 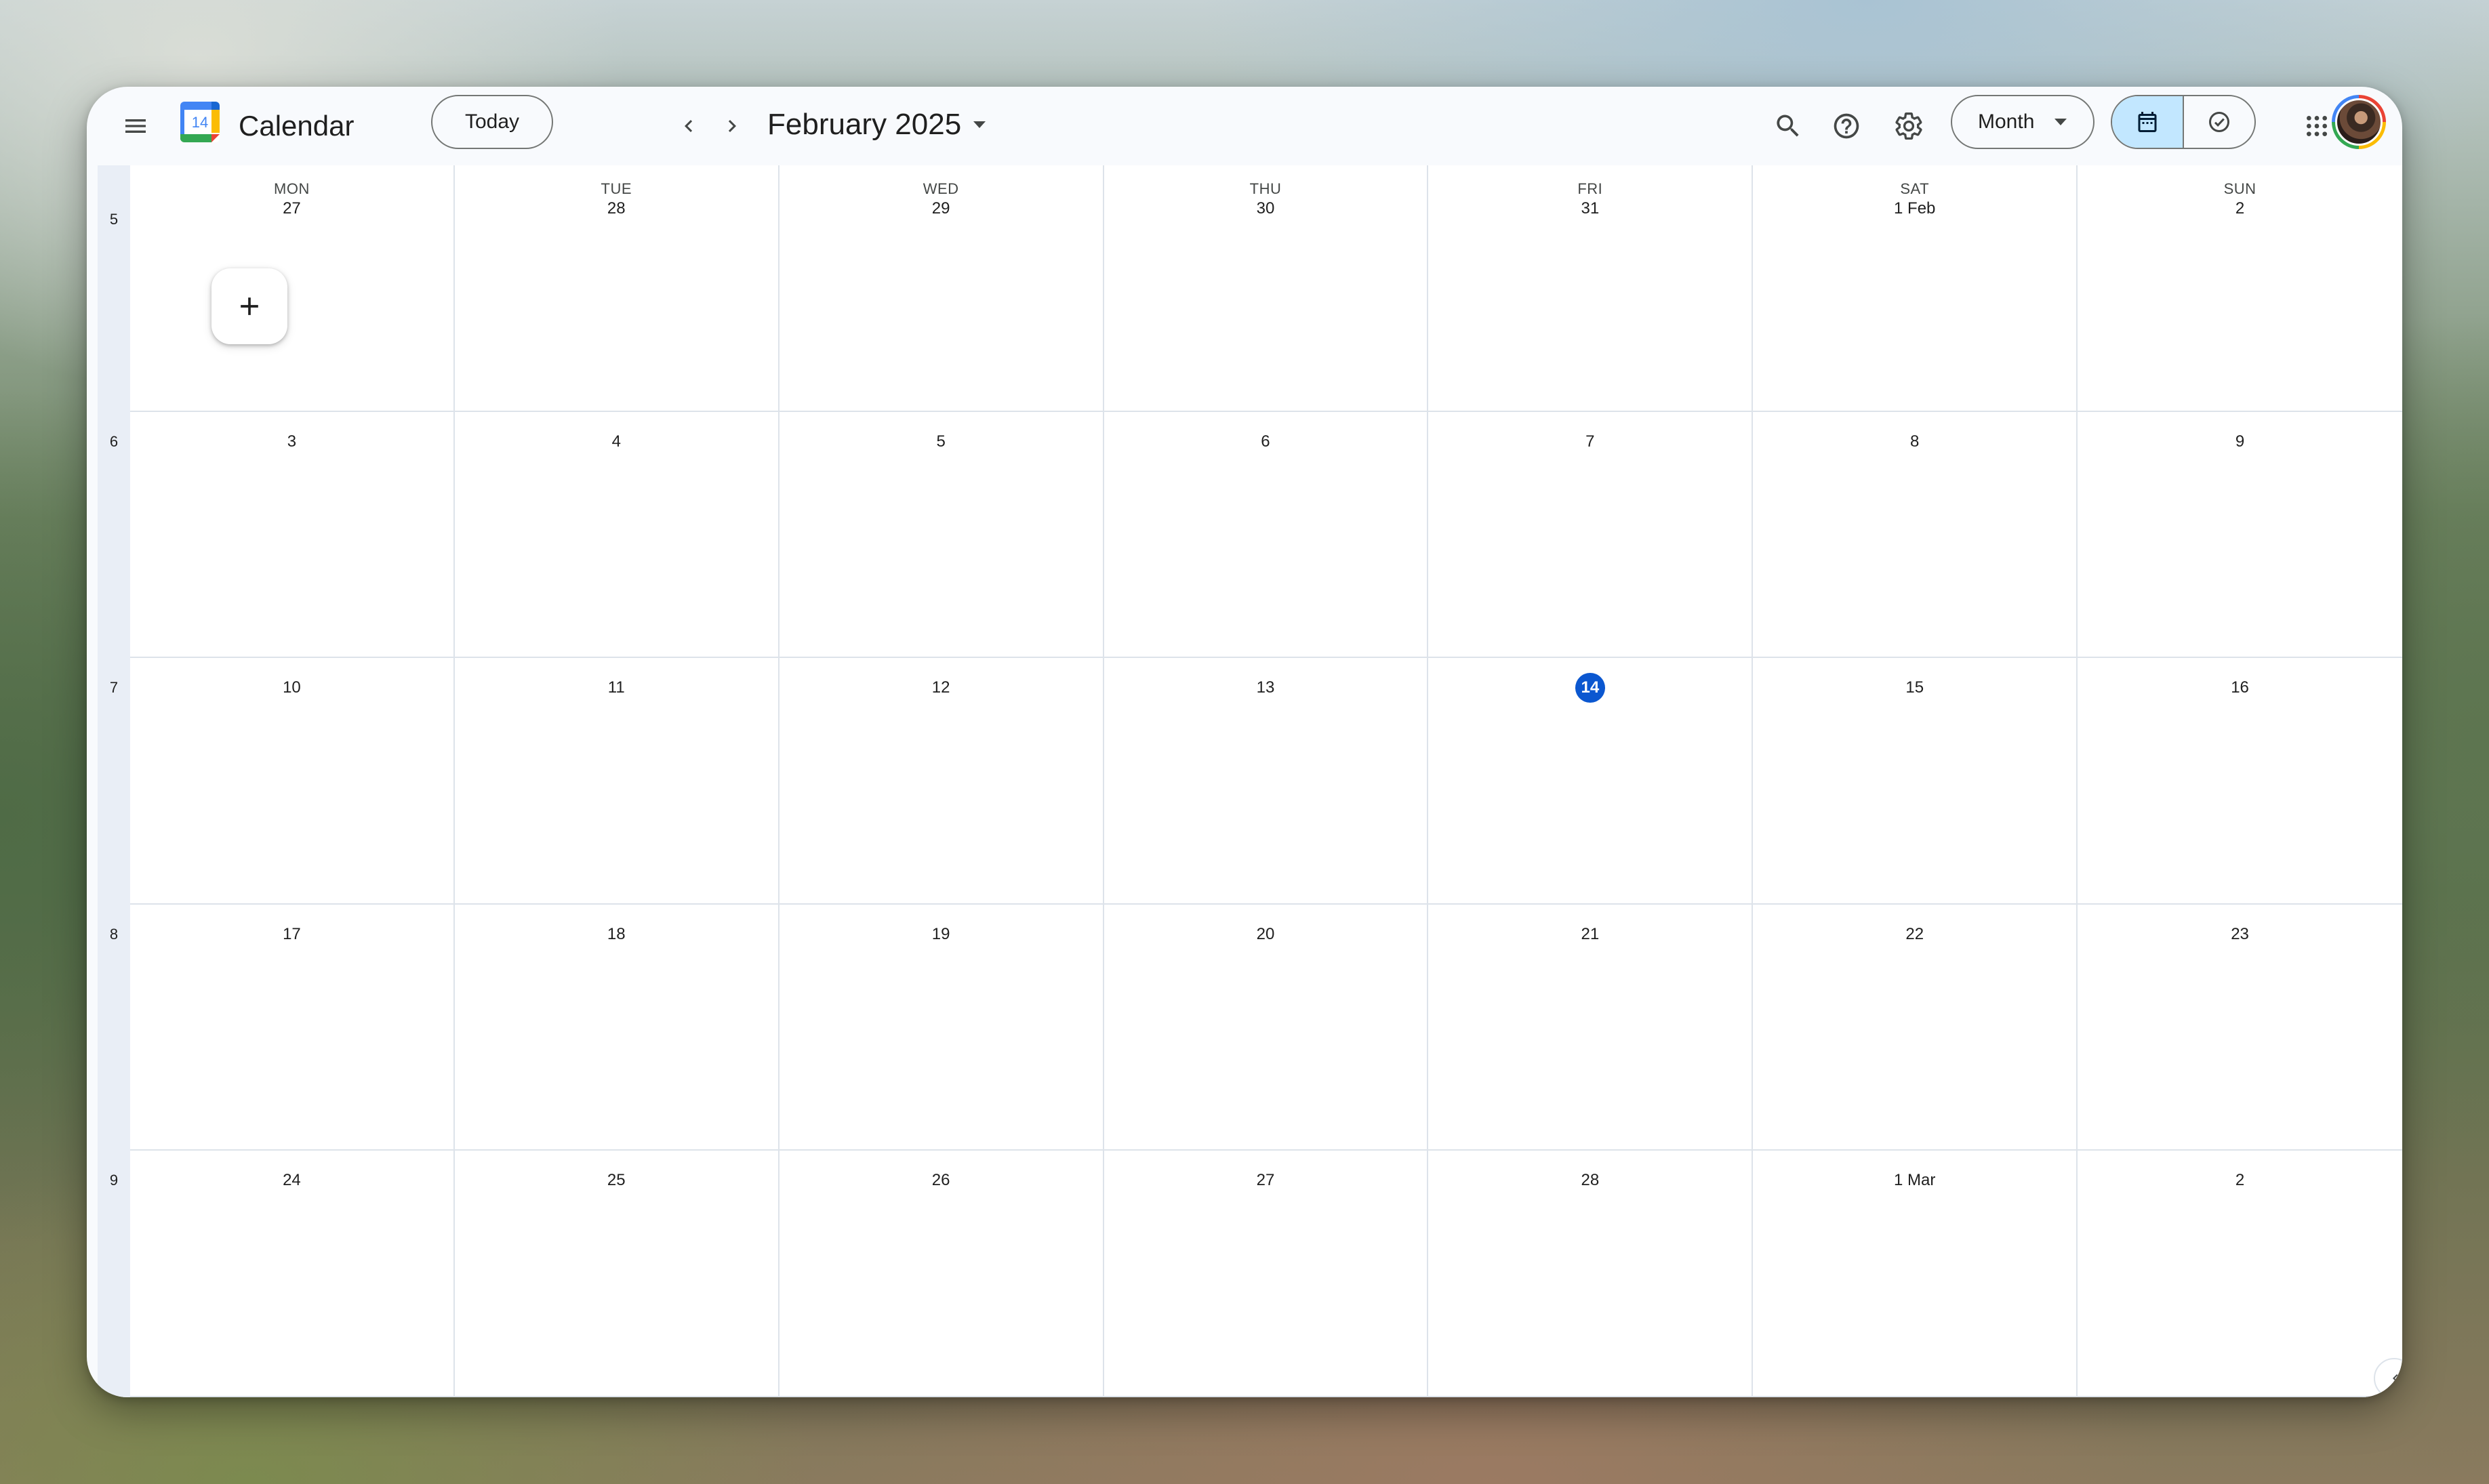 I want to click on help-icon, so click(x=1846, y=126).